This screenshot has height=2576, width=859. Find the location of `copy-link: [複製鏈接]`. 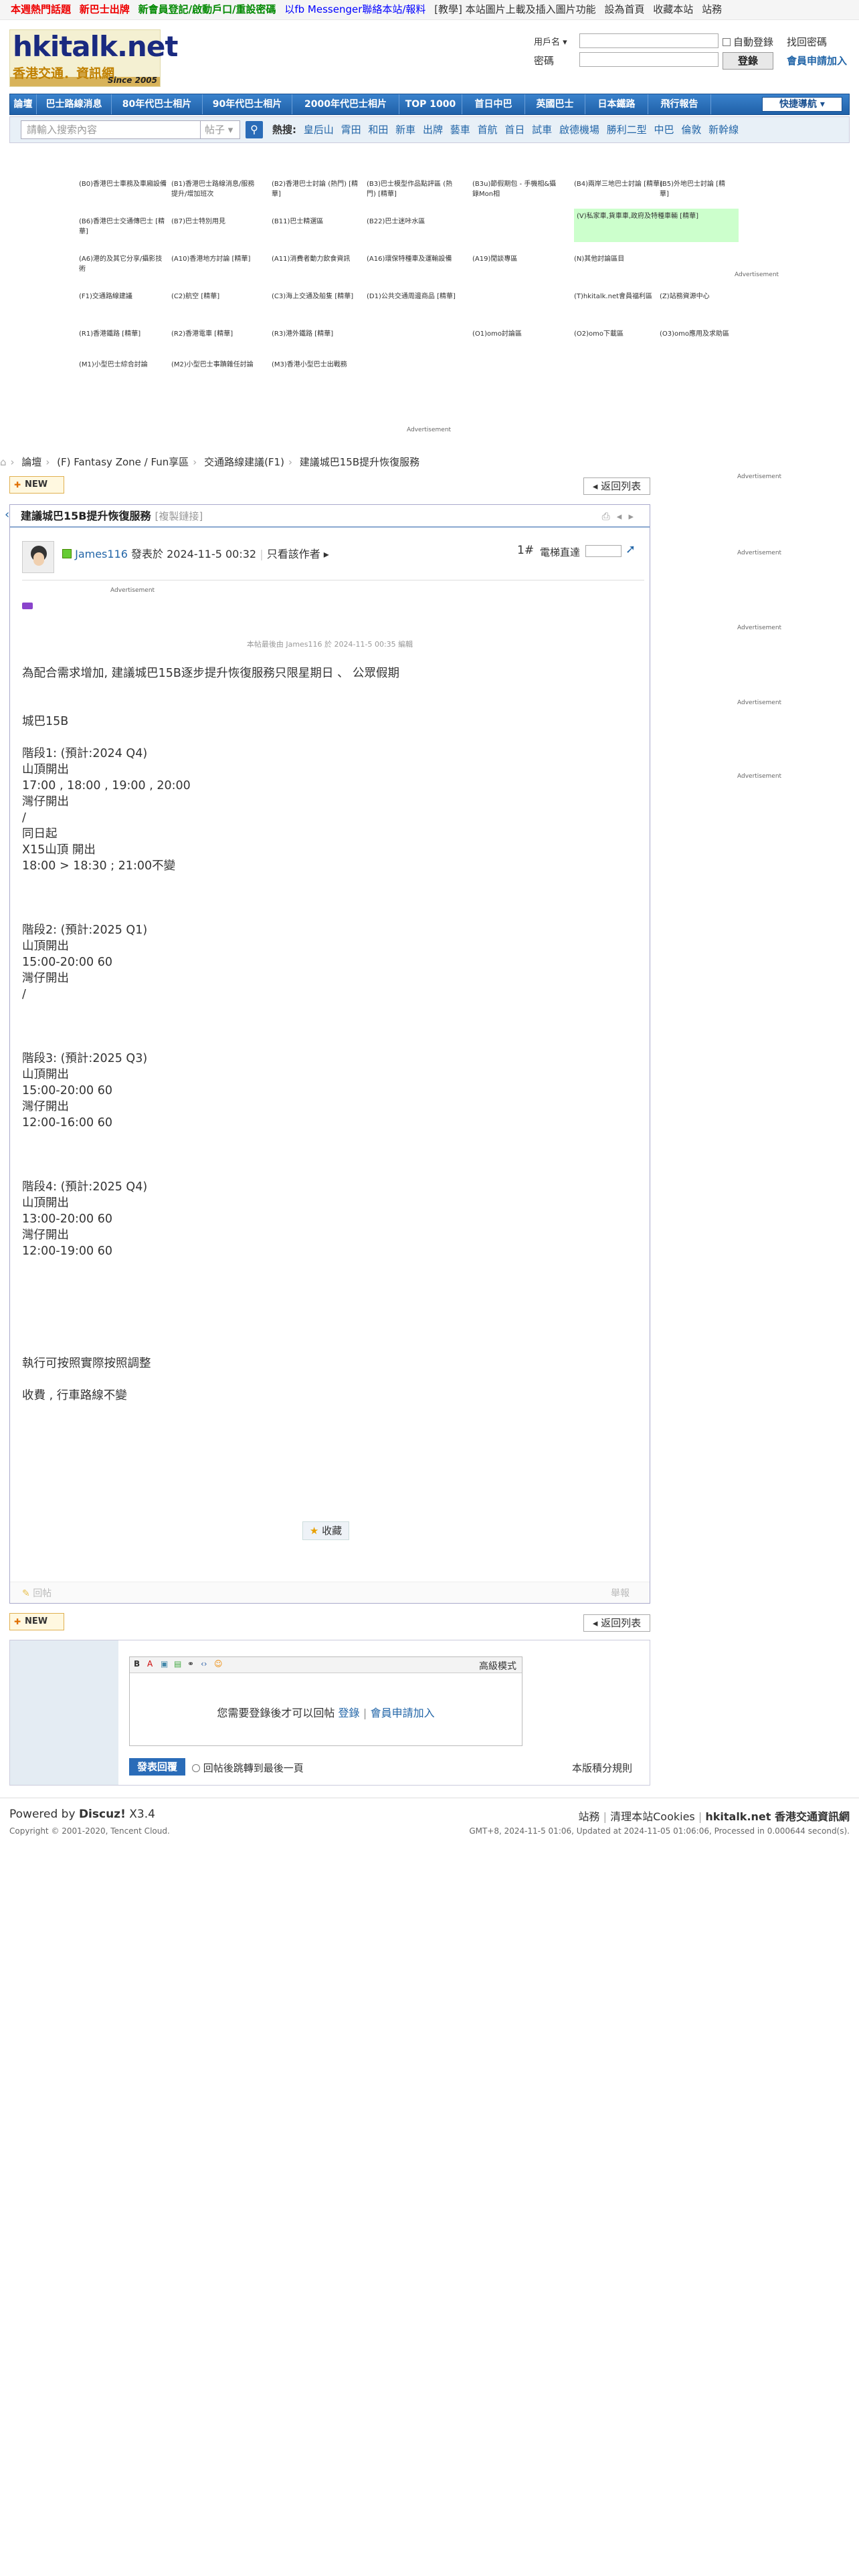

copy-link: [複製鏈接] is located at coordinates (179, 516).